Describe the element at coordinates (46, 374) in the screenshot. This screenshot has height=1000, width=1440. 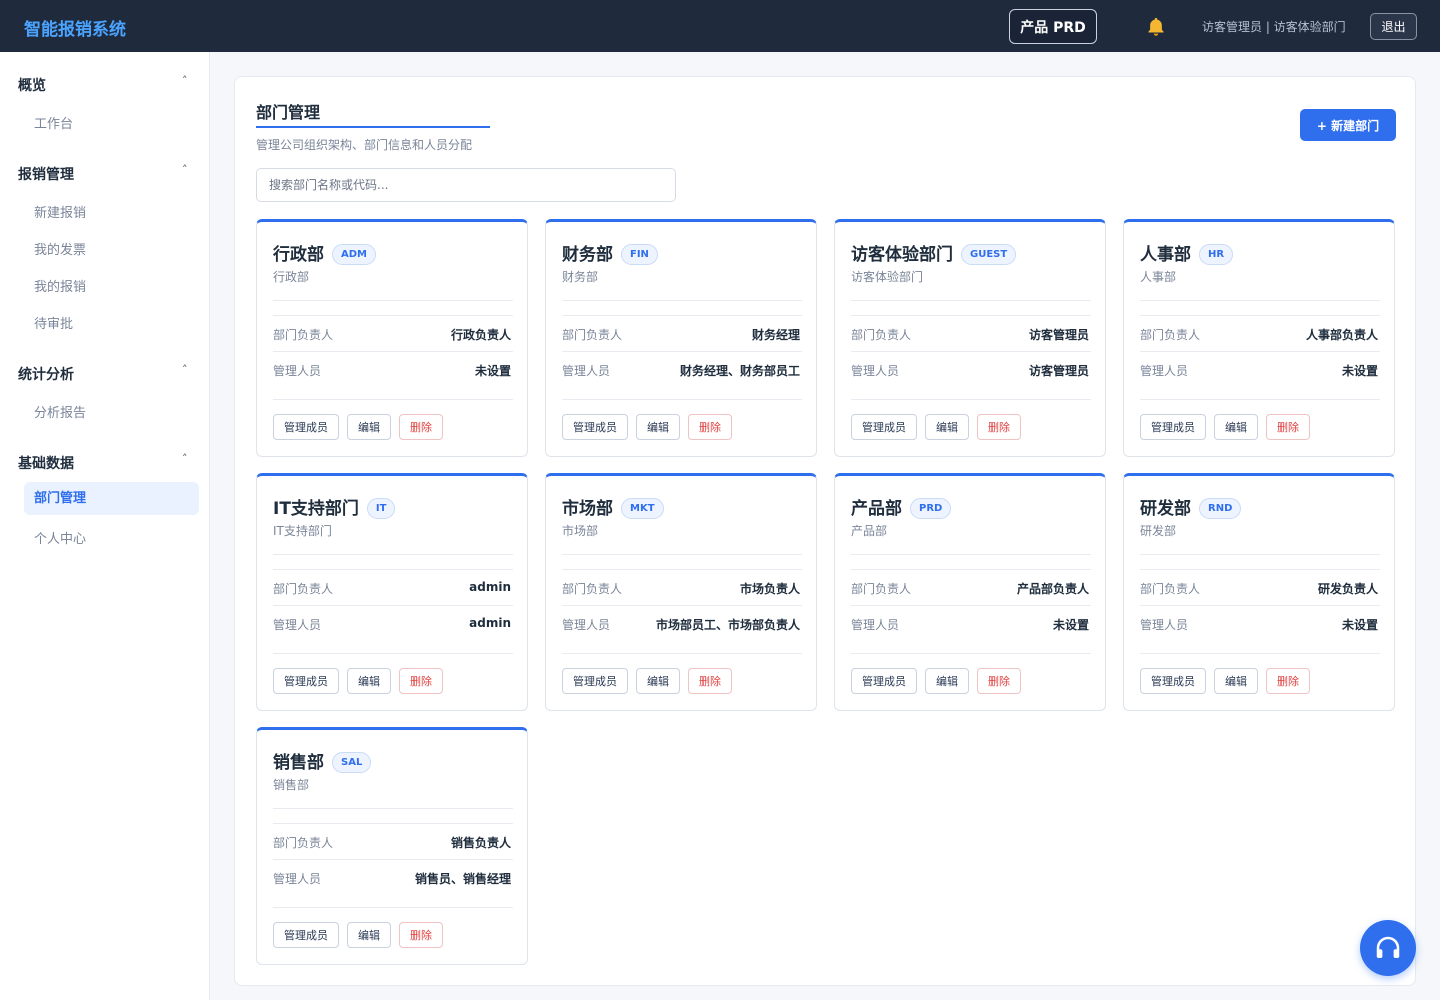
I see `nav-group-statistics: 统计分析` at that location.